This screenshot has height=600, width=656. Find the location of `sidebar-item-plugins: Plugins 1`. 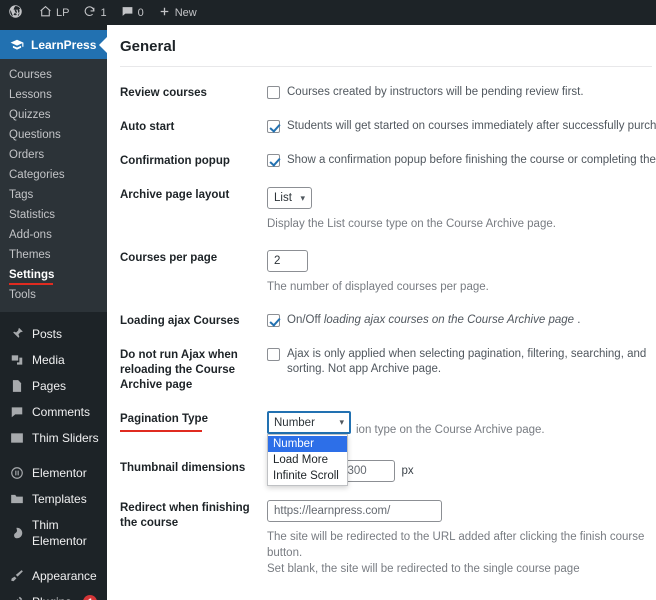

sidebar-item-plugins: Plugins 1 is located at coordinates (53, 594).